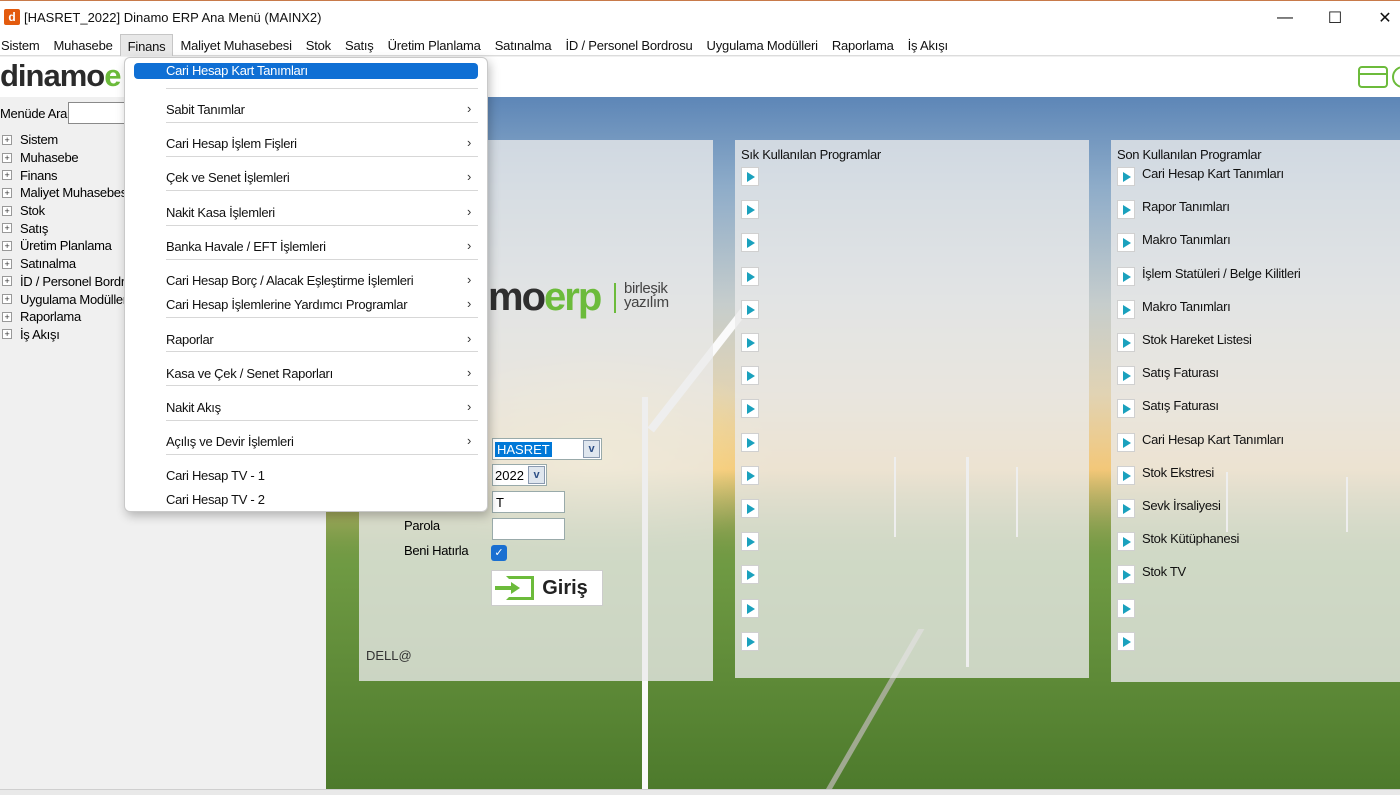 This screenshot has width=1400, height=795. I want to click on password-field, so click(528, 529).